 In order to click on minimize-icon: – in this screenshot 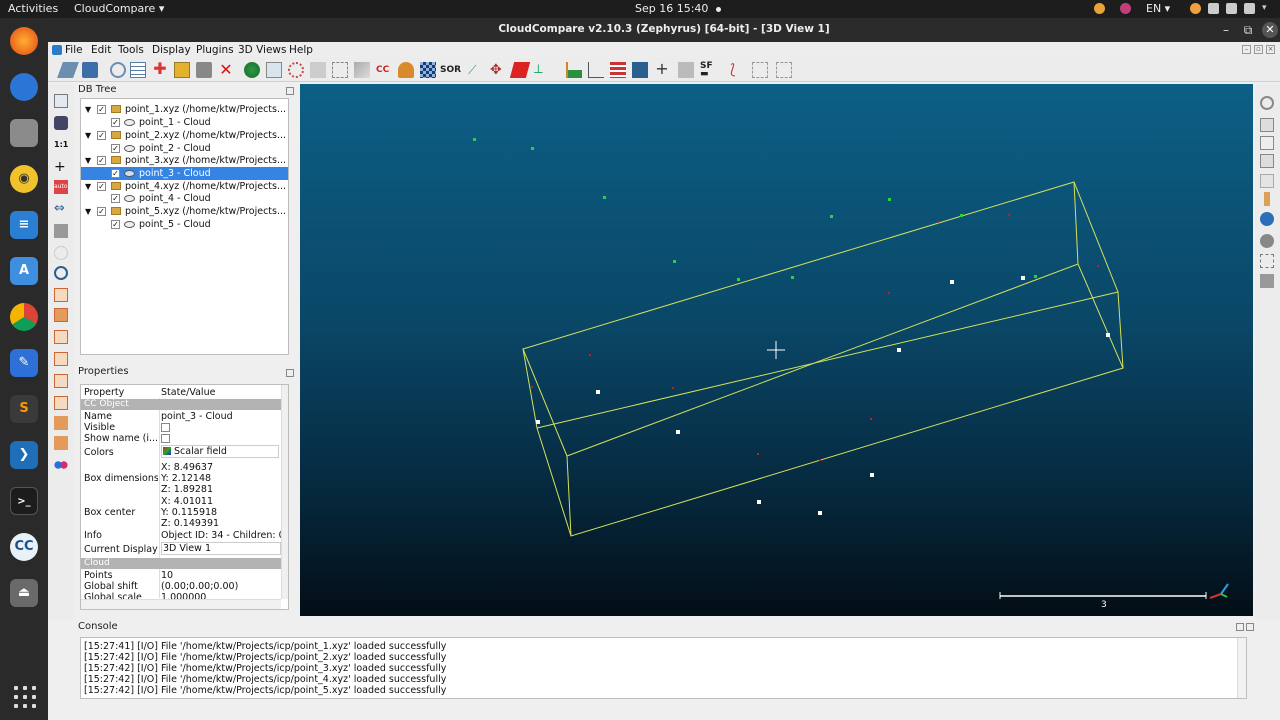, I will do `click(1226, 30)`.